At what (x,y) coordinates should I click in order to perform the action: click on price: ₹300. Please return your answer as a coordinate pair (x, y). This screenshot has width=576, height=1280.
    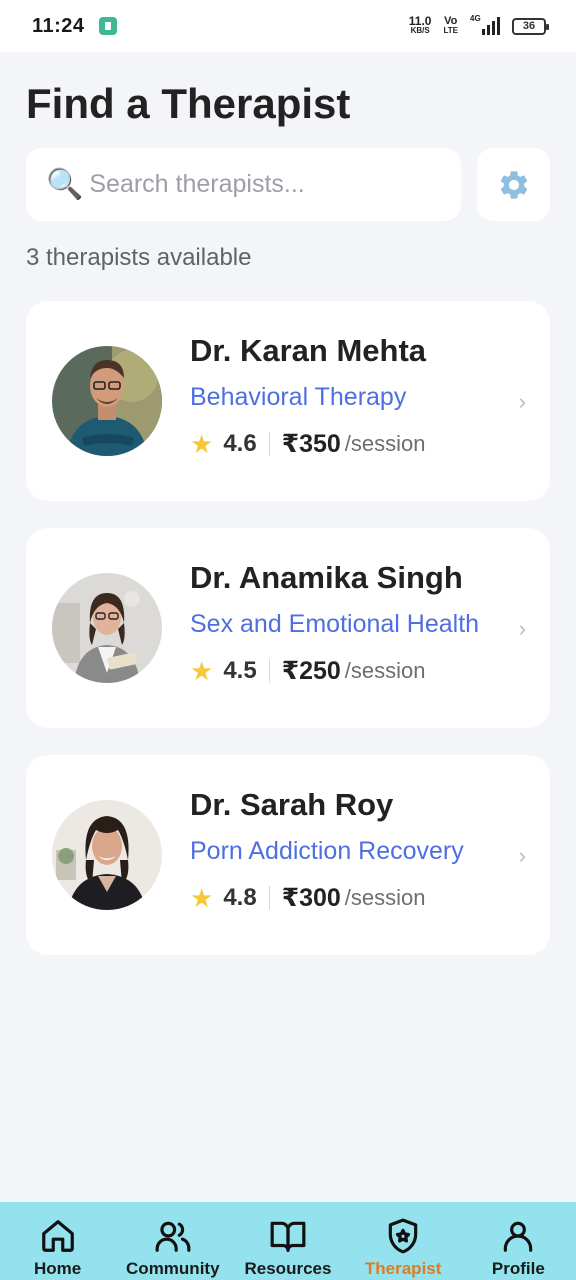
    Looking at the image, I should click on (311, 898).